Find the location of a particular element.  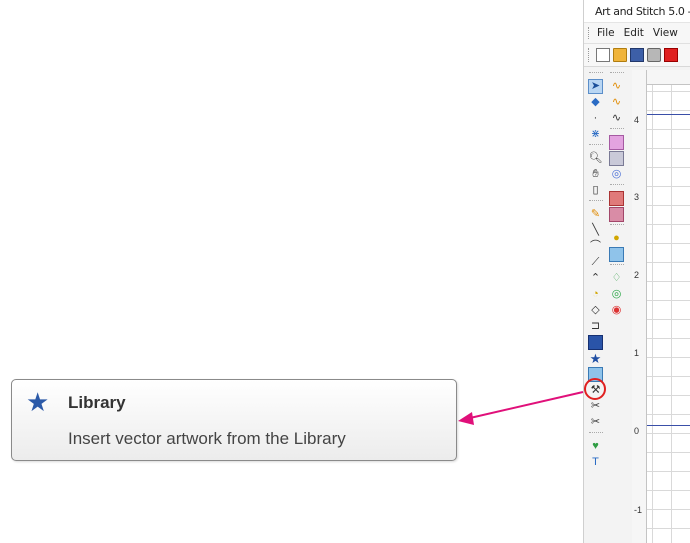

star-icon: ★ is located at coordinates (38, 402).